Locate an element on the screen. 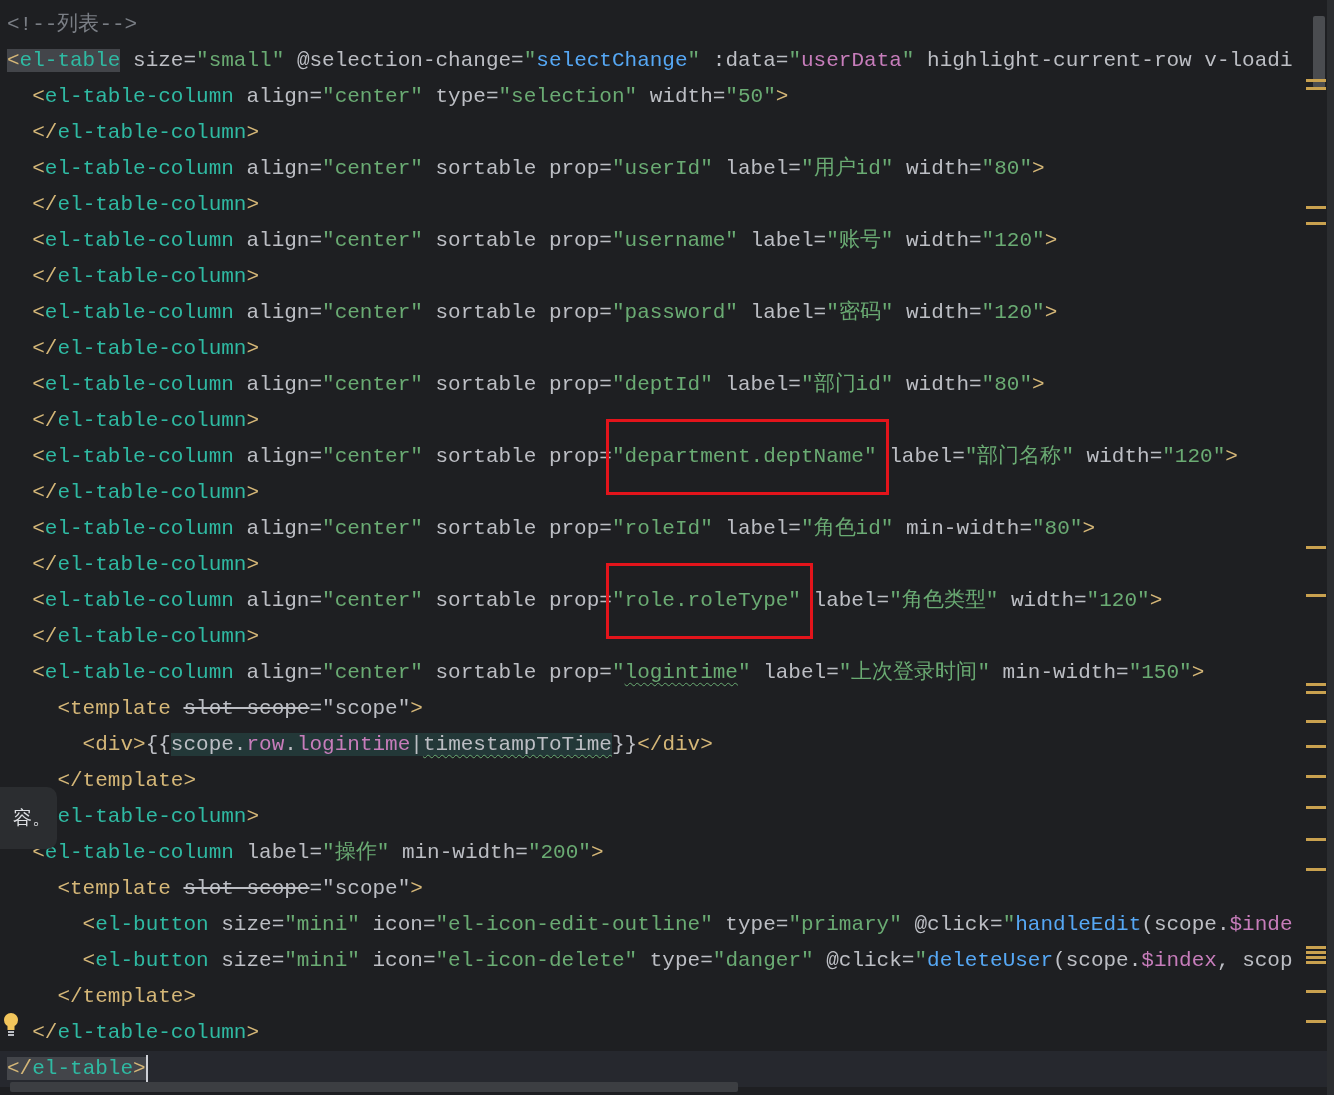 This screenshot has width=1334, height=1095. code-line: <el-table-column align="center" type="selection" width="50"> is located at coordinates (410, 97).